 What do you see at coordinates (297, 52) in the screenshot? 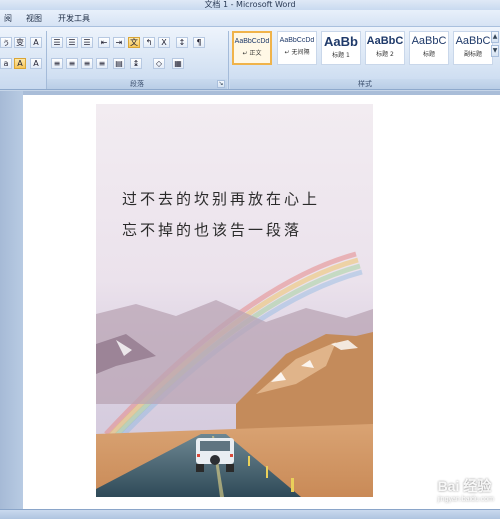
I see `style-name: ↵ 无间隔` at bounding box center [297, 52].